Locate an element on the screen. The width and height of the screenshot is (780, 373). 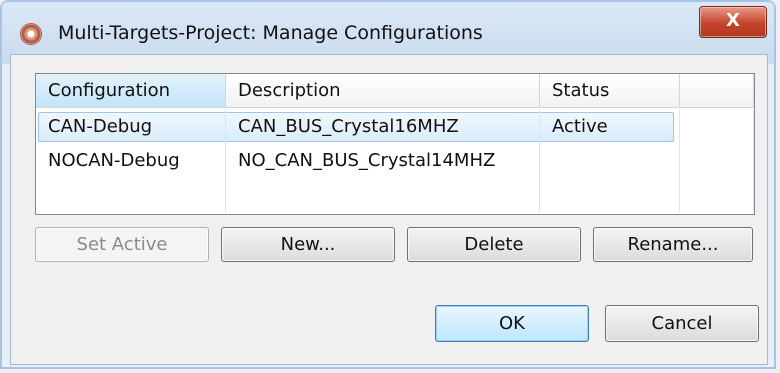
table-header: Configuration Description Status is located at coordinates (395, 91).